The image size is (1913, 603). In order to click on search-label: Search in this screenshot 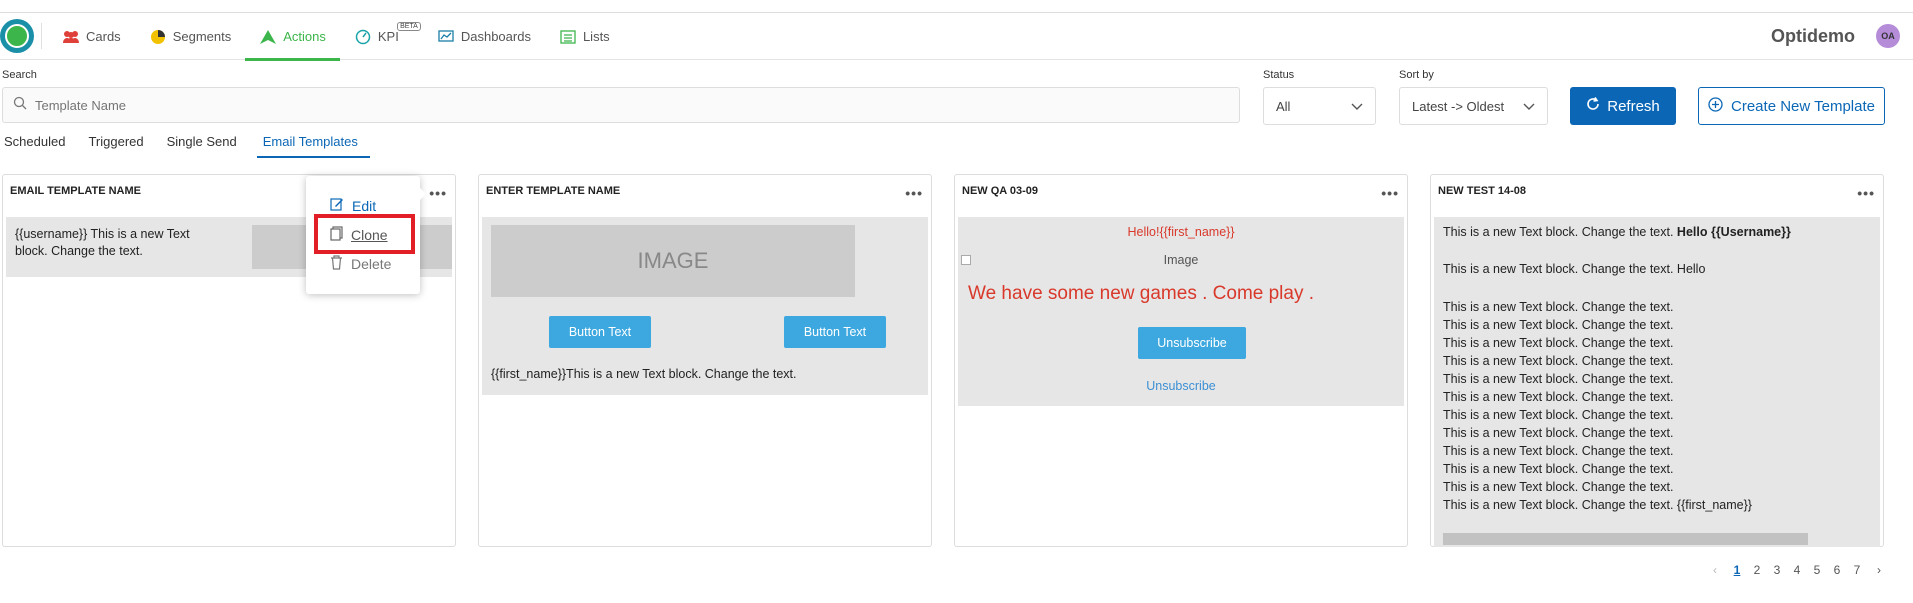, I will do `click(19, 75)`.